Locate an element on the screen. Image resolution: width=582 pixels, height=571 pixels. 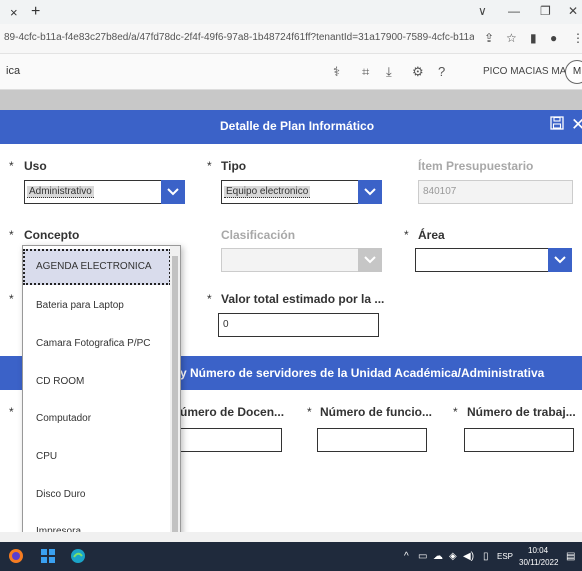
list-item-label: Disco Duro is located at coordinates (61, 494).